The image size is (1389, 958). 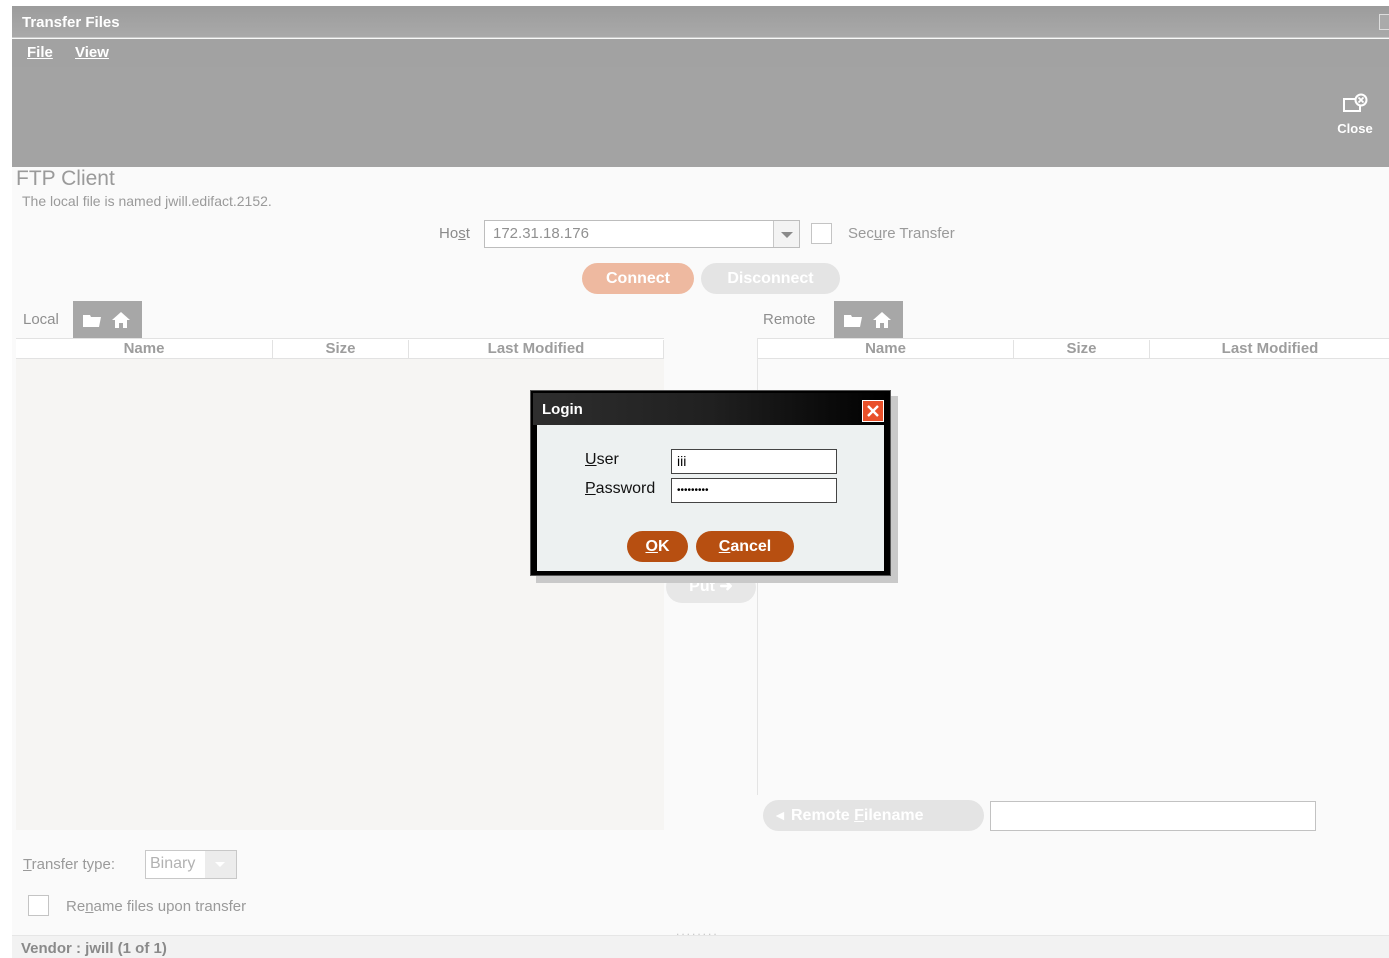 I want to click on disconnect-button: Disconnect, so click(x=770, y=278).